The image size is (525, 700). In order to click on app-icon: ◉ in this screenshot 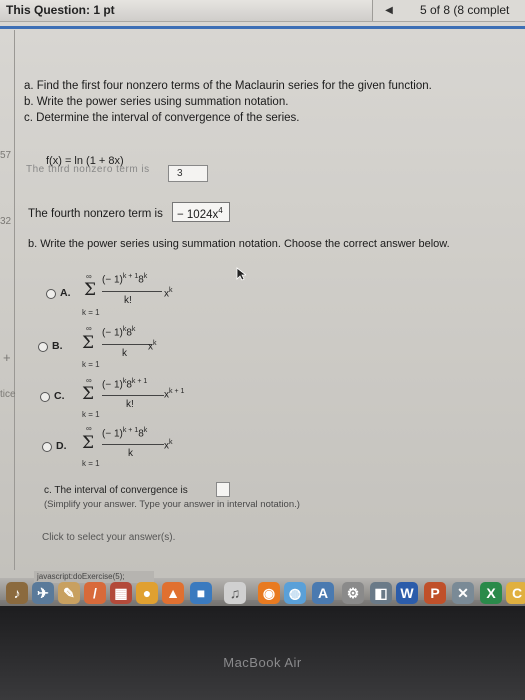, I will do `click(269, 593)`.